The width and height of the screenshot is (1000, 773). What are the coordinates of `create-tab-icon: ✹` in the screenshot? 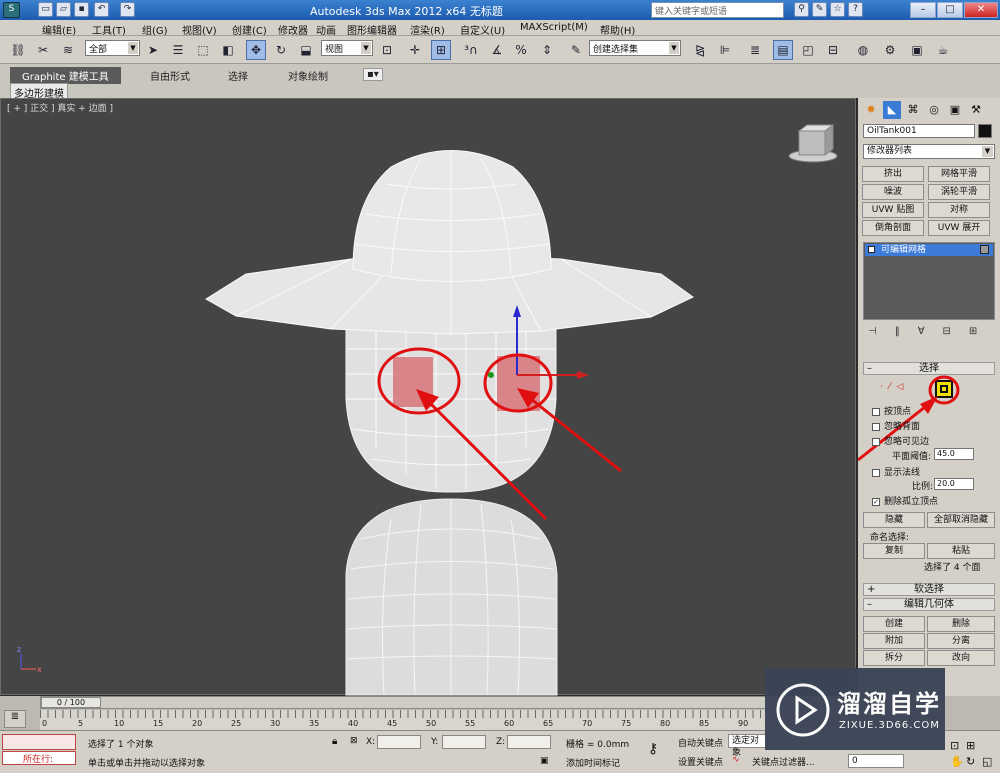 It's located at (871, 110).